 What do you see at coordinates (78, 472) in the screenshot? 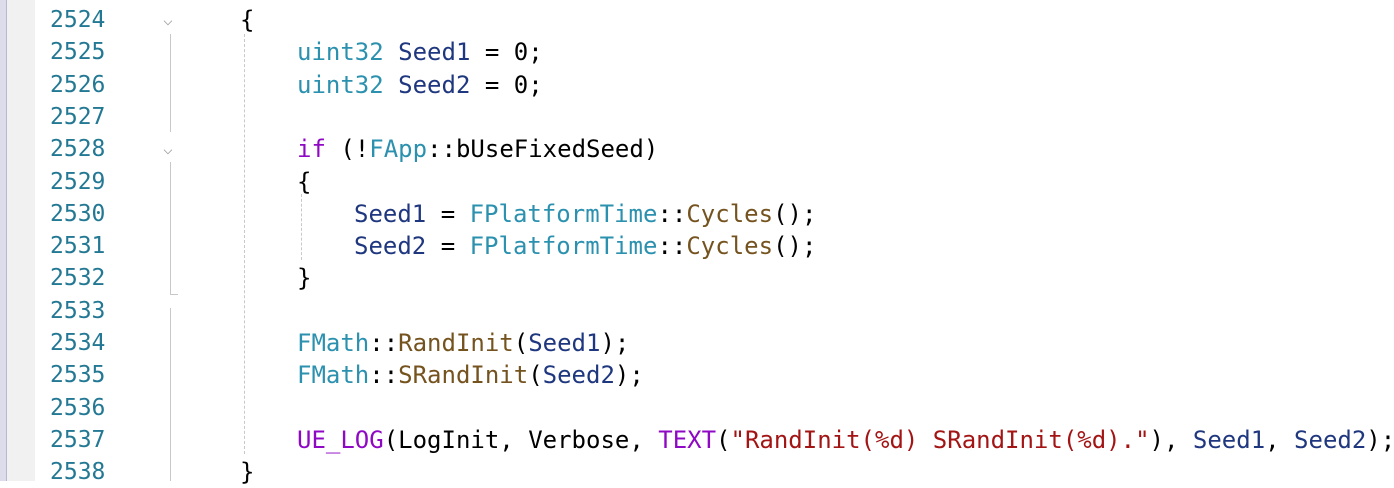
I see `line-number: 2538` at bounding box center [78, 472].